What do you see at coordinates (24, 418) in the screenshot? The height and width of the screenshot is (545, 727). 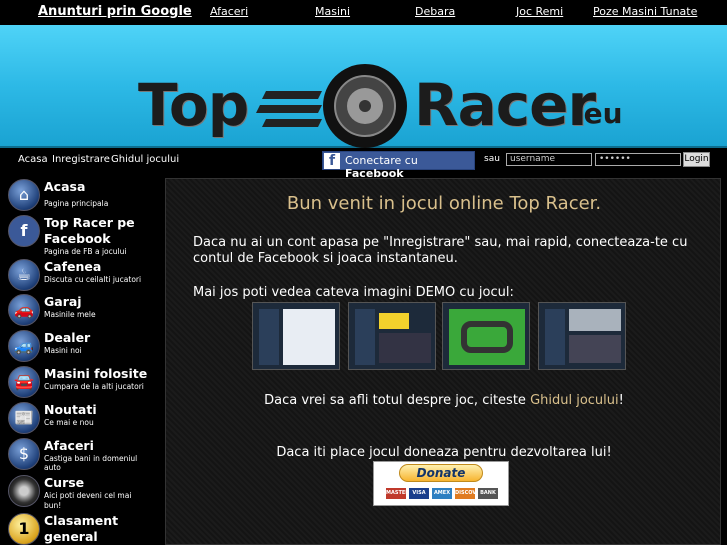 I see `newspaper-icon: 📰` at bounding box center [24, 418].